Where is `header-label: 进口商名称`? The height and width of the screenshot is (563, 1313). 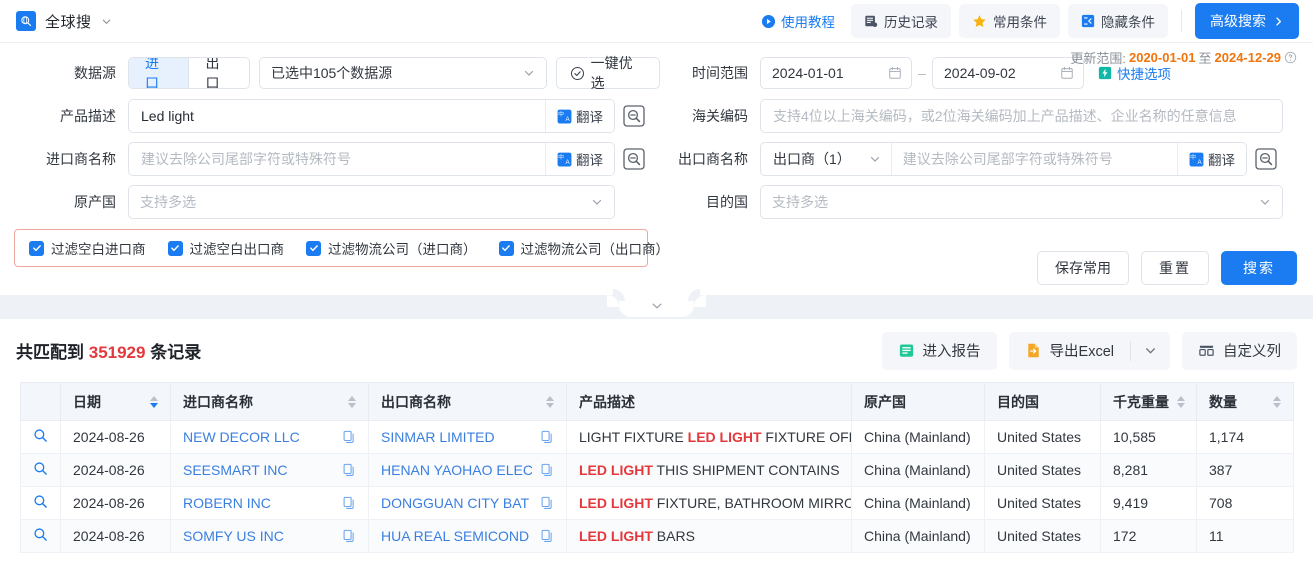
header-label: 进口商名称 is located at coordinates (218, 401).